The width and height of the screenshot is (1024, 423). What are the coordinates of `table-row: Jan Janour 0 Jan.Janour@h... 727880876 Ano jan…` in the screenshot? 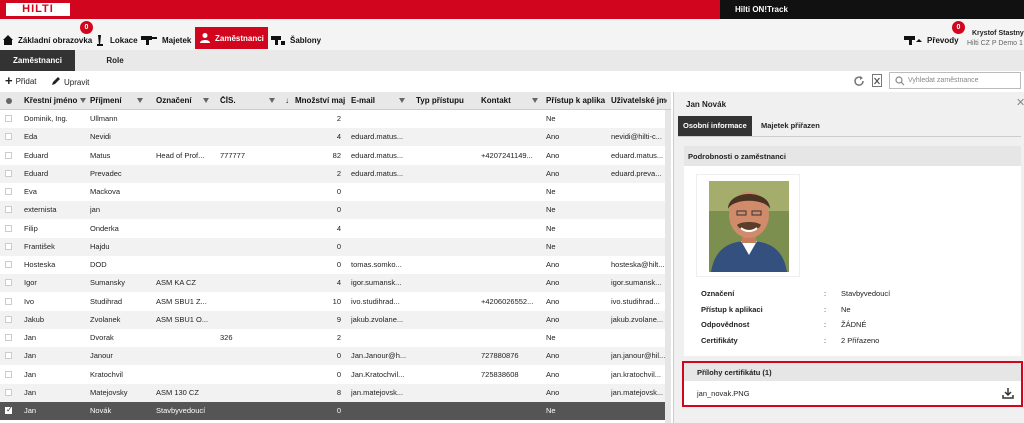 It's located at (335, 356).